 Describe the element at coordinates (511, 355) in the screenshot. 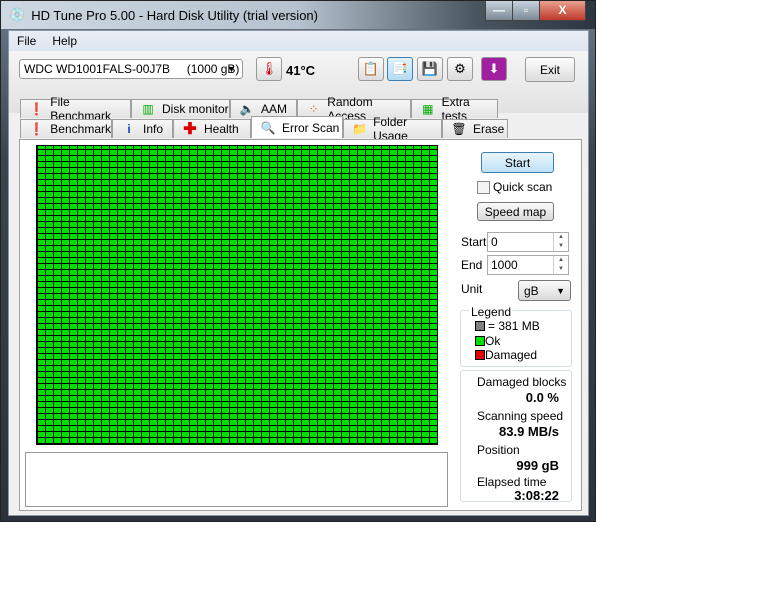

I see `legend-damaged-label: Damaged` at that location.